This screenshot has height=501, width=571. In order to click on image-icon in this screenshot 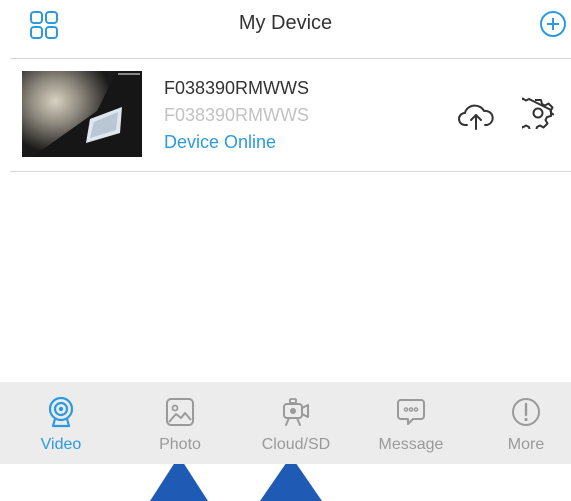, I will do `click(180, 412)`.